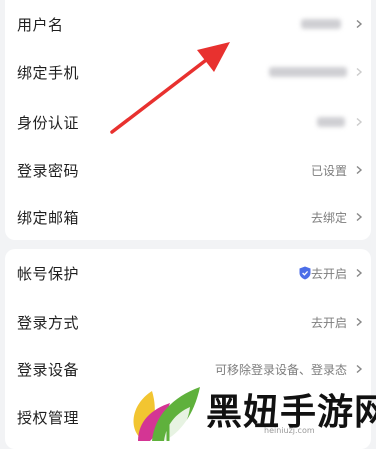 Image resolution: width=376 pixels, height=449 pixels. Describe the element at coordinates (40, 24) in the screenshot. I see `username-label: 用户名` at that location.